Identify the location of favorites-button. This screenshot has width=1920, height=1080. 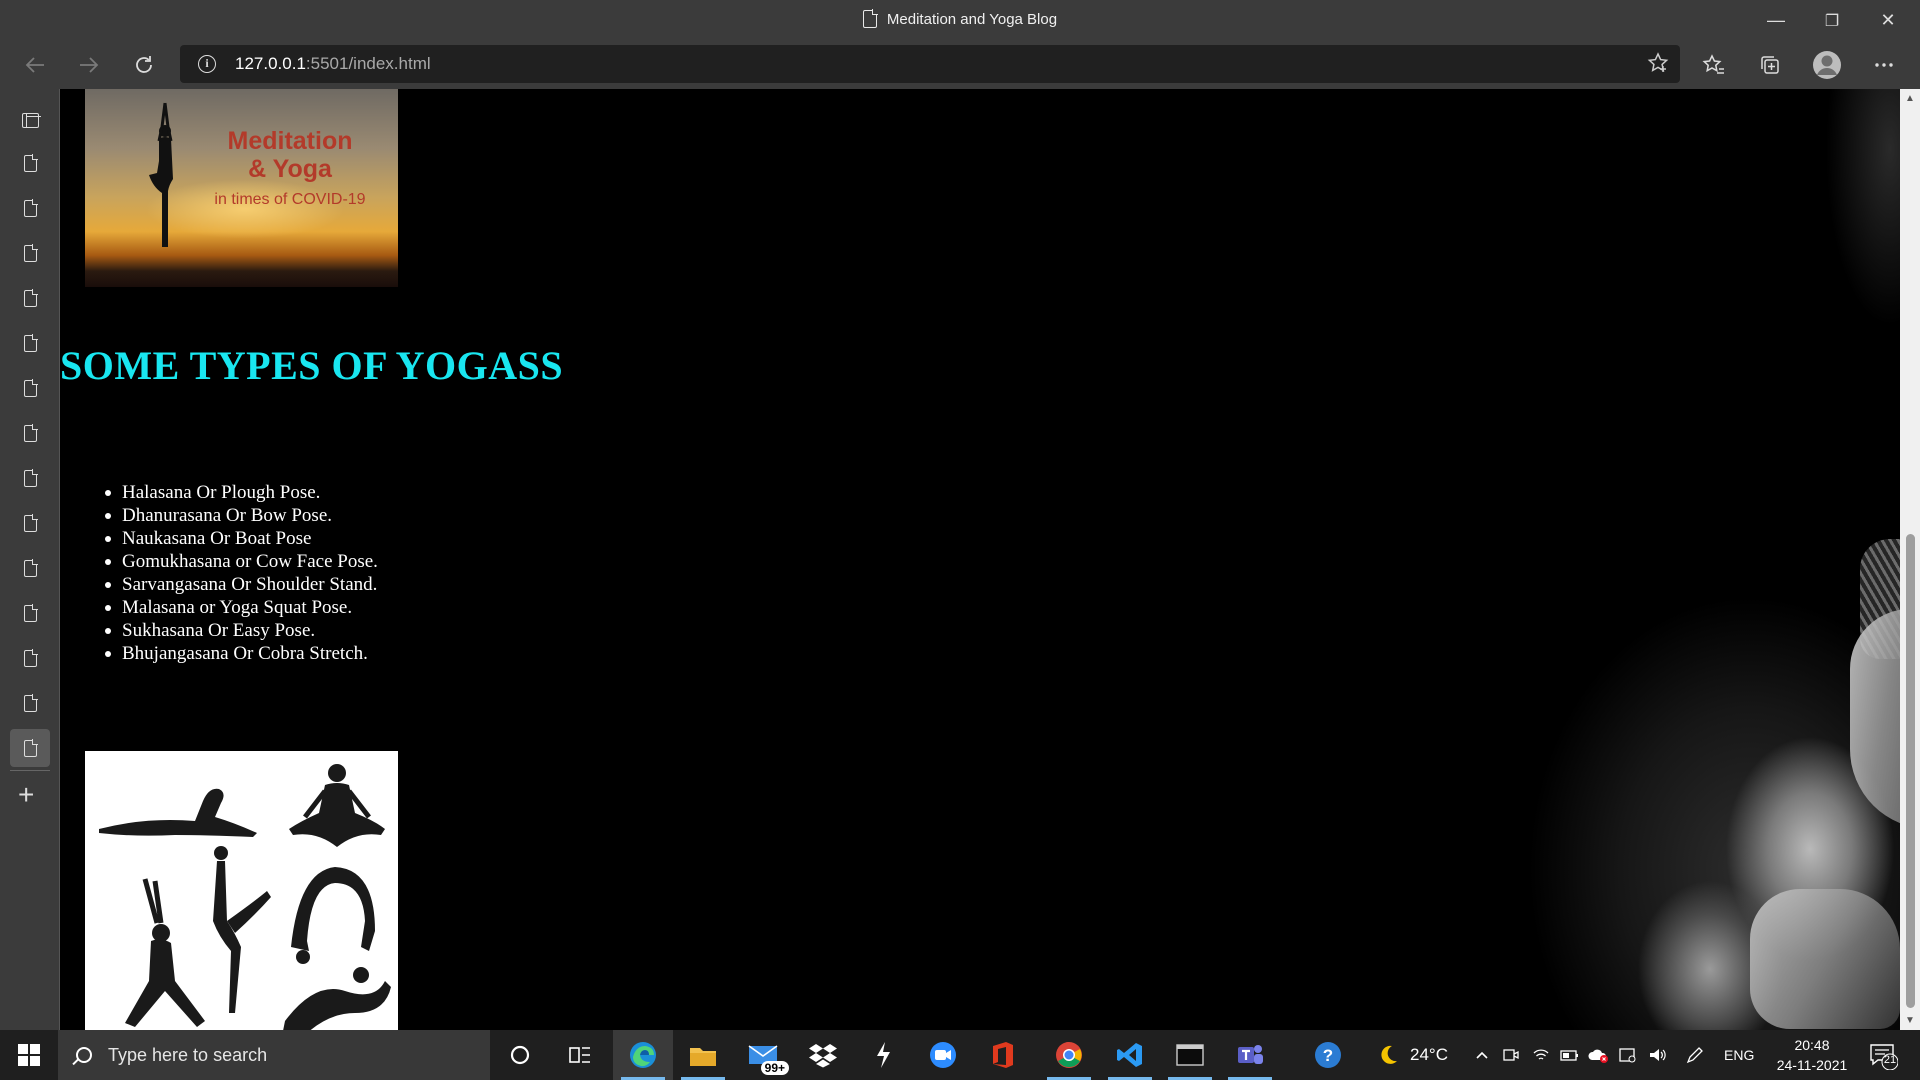
(1714, 65).